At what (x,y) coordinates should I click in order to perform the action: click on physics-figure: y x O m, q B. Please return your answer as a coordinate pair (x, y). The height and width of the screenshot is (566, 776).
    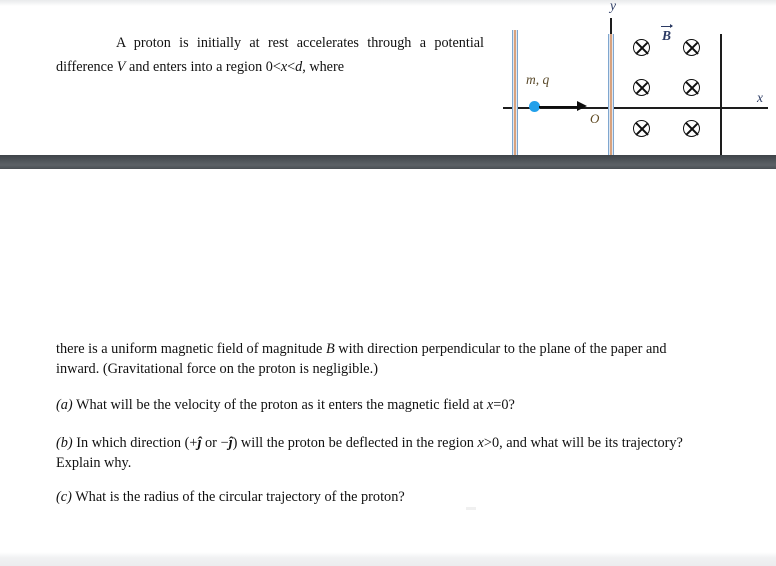
    Looking at the image, I should click on (635, 80).